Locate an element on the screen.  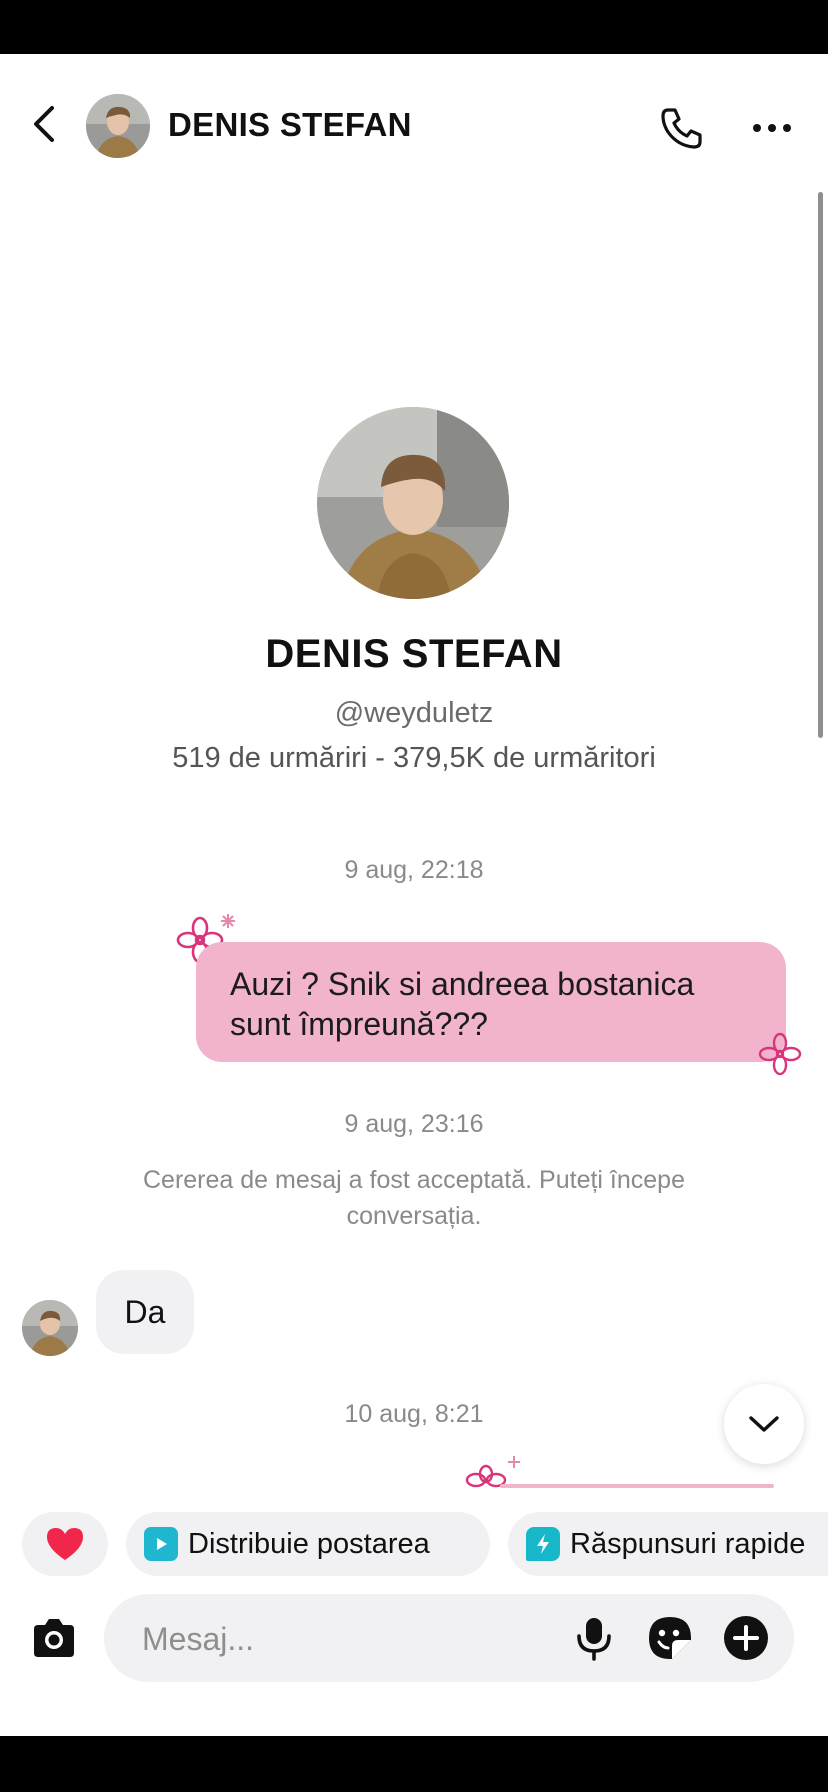
contact-name: DENIS STEFAN is located at coordinates (290, 125).